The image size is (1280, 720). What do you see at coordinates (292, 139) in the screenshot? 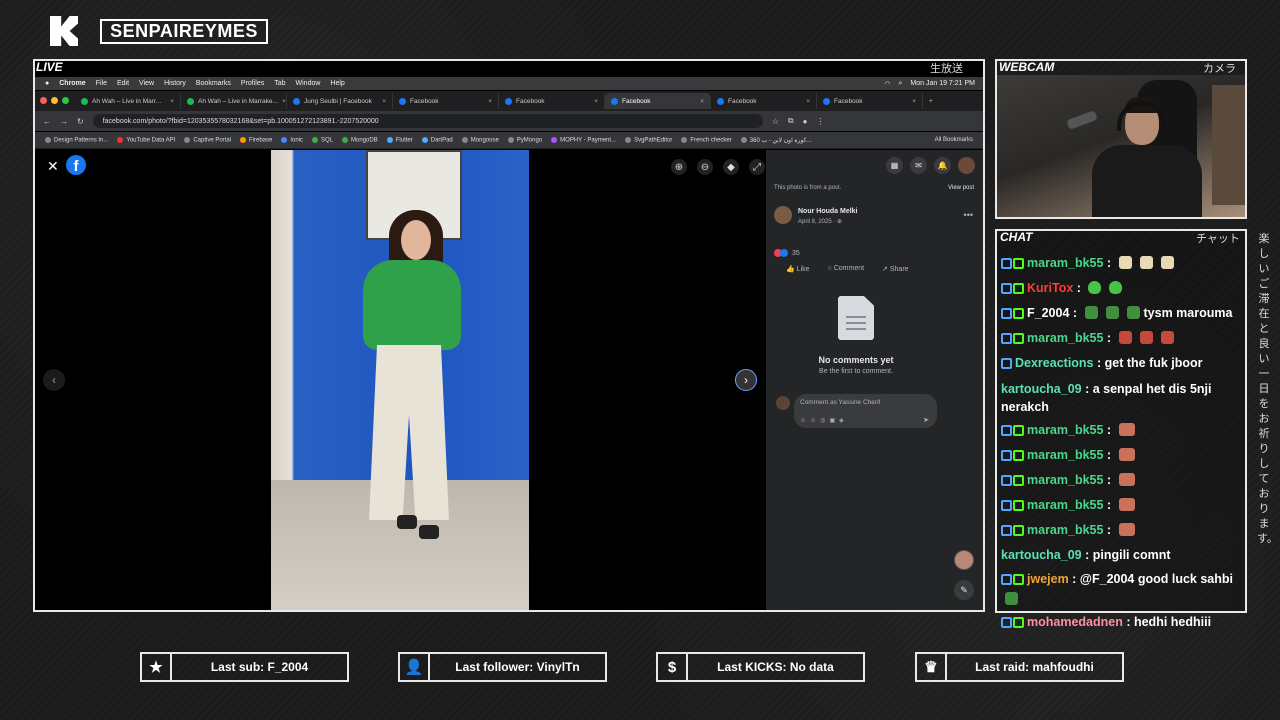
I see `bookmark-item: Ionic` at bounding box center [292, 139].